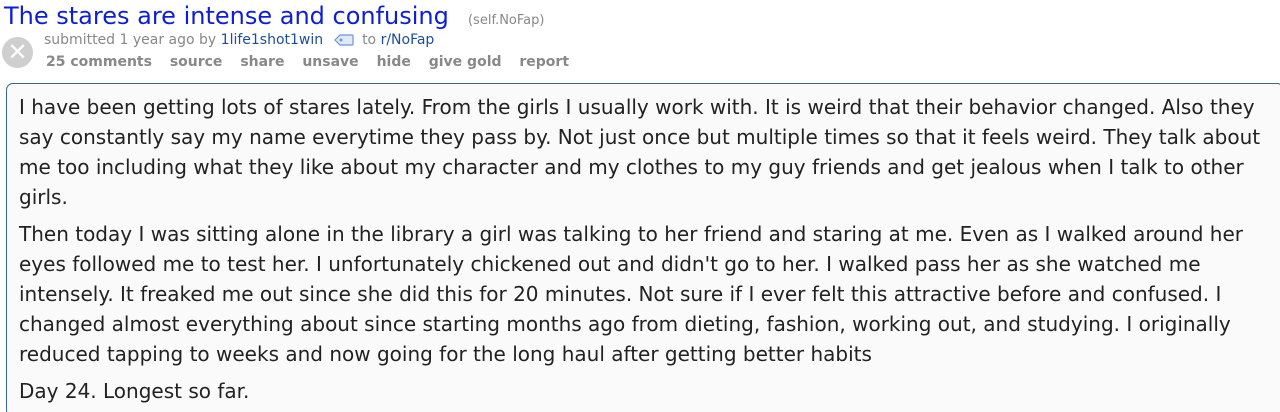 The height and width of the screenshot is (412, 1280). Describe the element at coordinates (408, 40) in the screenshot. I see `subreddit-link: r/NoFap` at that location.